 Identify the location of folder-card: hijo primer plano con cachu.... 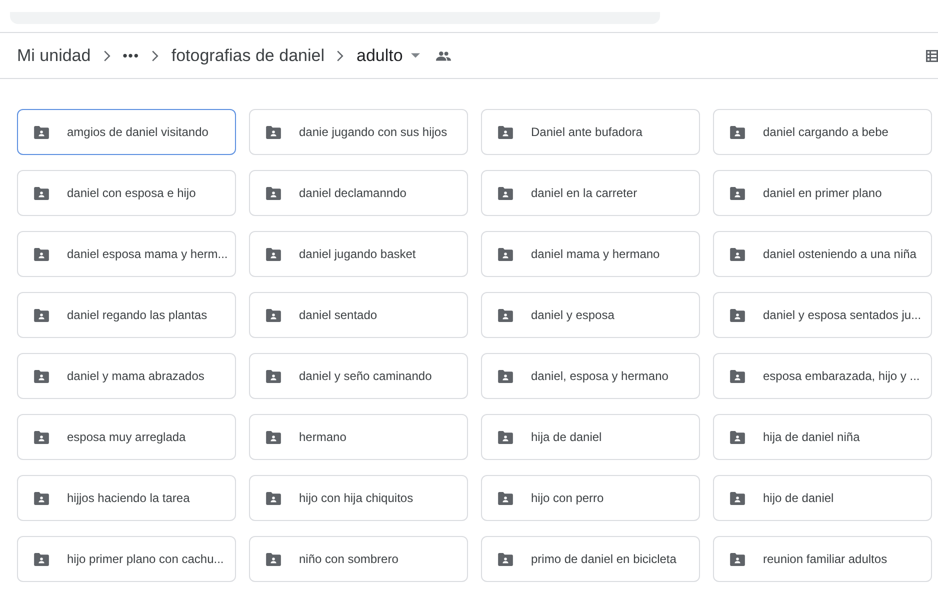
(126, 559).